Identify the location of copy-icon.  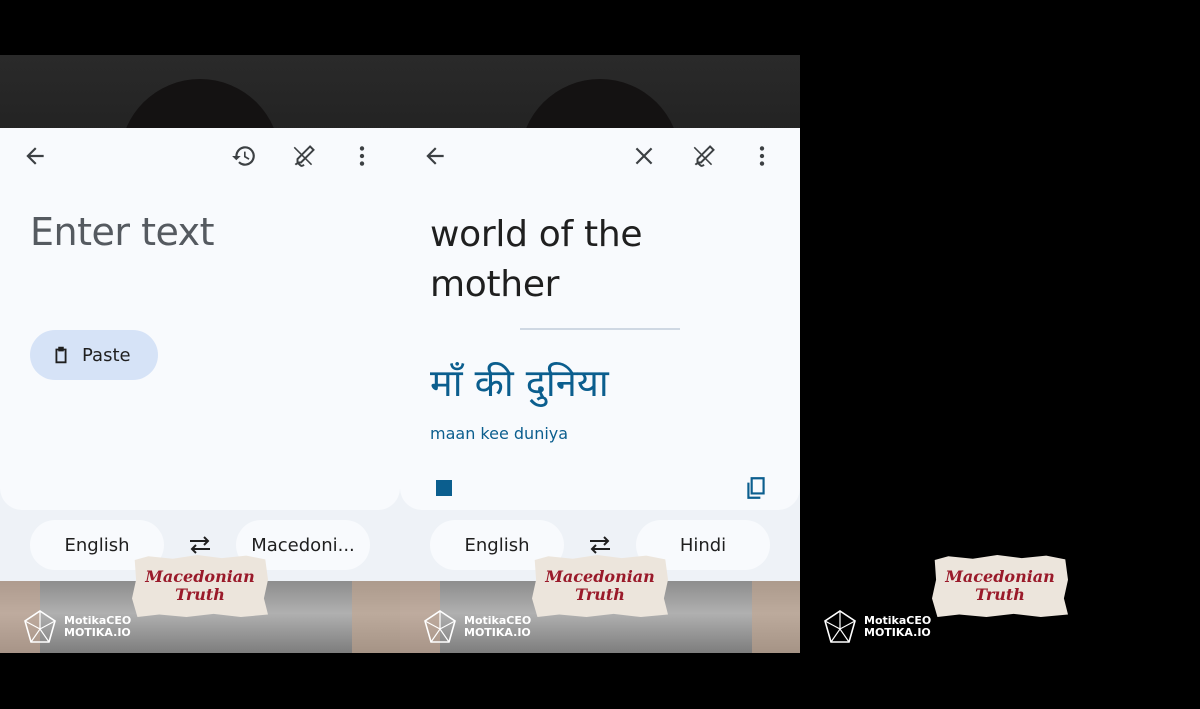
(756, 488).